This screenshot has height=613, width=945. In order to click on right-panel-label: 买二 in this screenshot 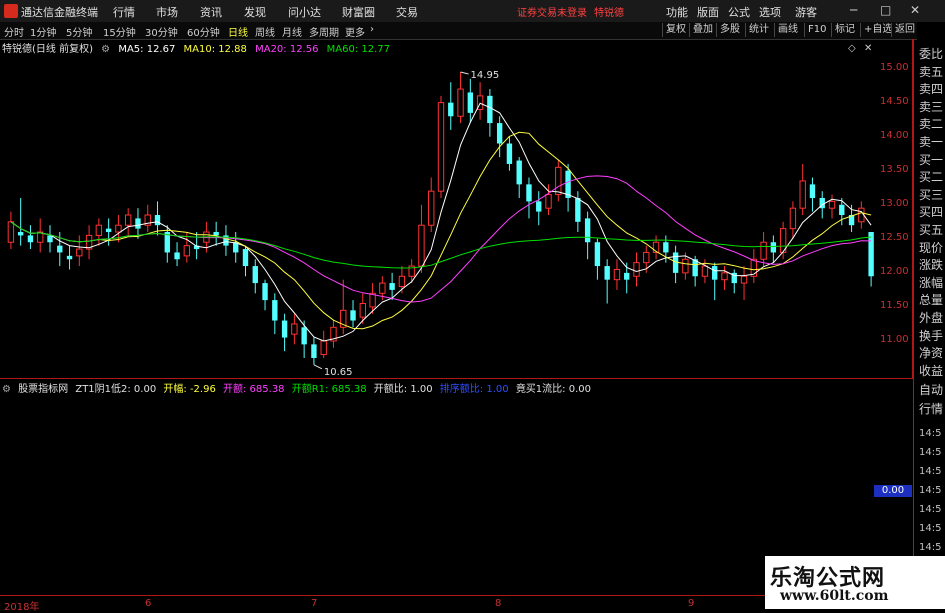, I will do `click(931, 177)`.